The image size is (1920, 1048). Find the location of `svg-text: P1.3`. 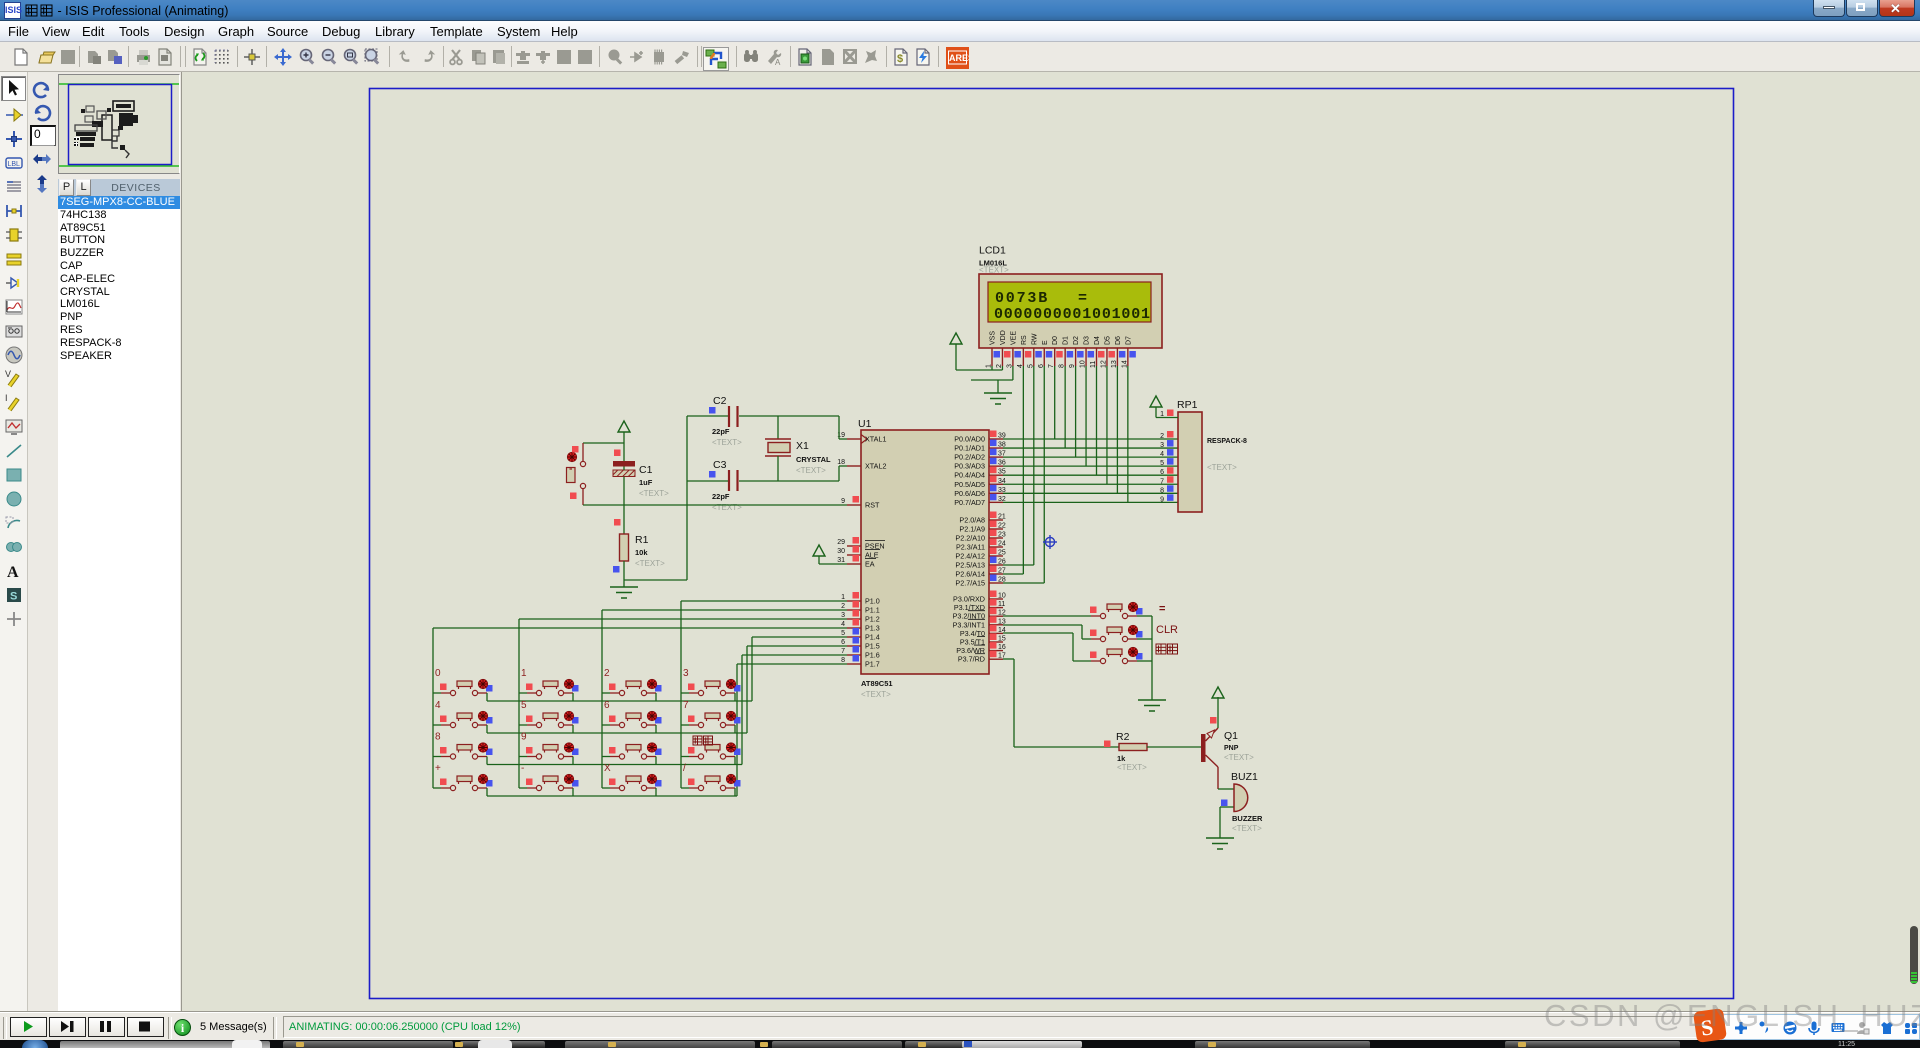

svg-text: P1.3 is located at coordinates (872, 628).